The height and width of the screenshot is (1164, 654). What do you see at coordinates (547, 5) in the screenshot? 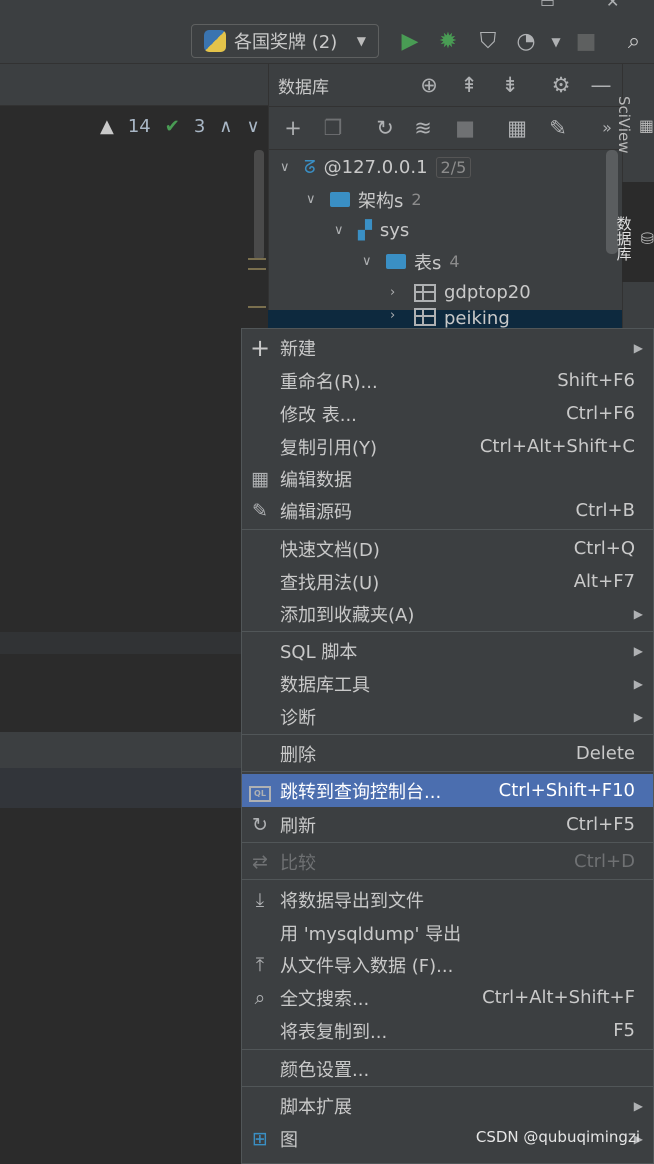
I see `window-restore-icon: ▭` at bounding box center [547, 5].